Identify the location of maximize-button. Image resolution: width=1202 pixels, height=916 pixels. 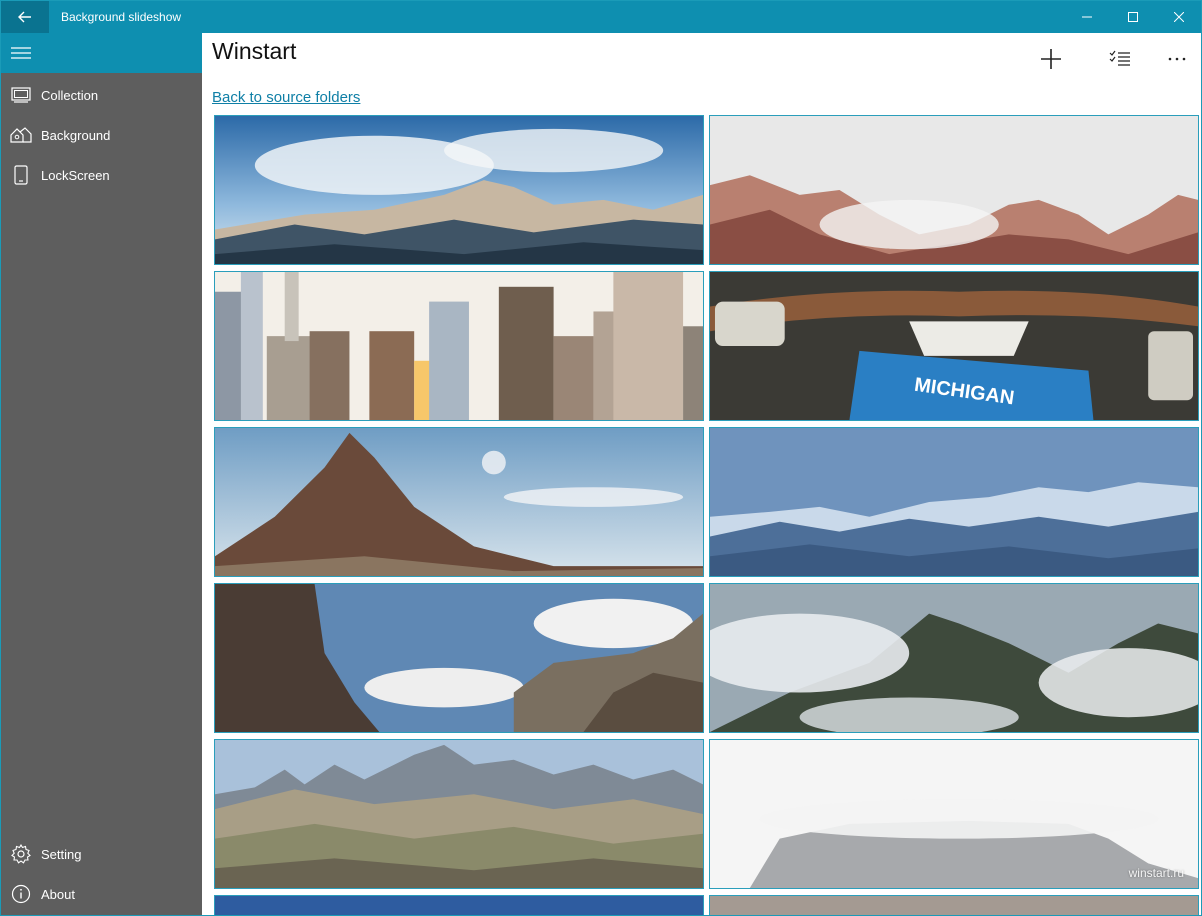
(1133, 17).